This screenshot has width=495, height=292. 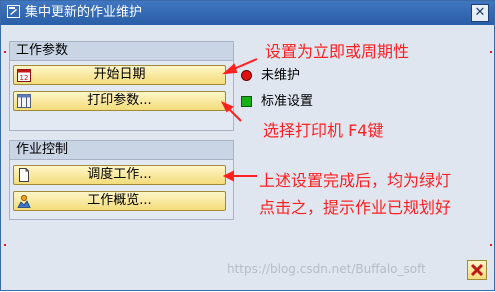 I want to click on start-date-label: 开始日期, so click(x=119, y=74).